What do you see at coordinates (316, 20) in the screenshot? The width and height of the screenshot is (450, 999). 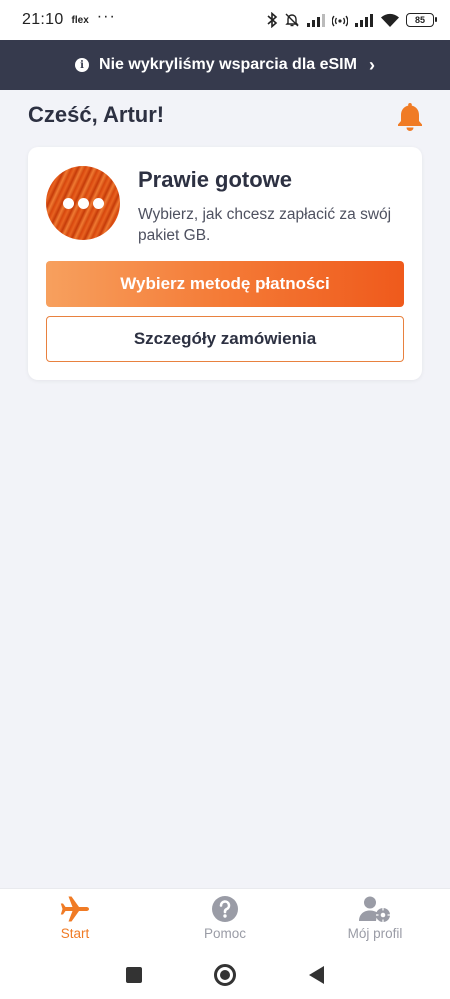 I see `signal-icon` at bounding box center [316, 20].